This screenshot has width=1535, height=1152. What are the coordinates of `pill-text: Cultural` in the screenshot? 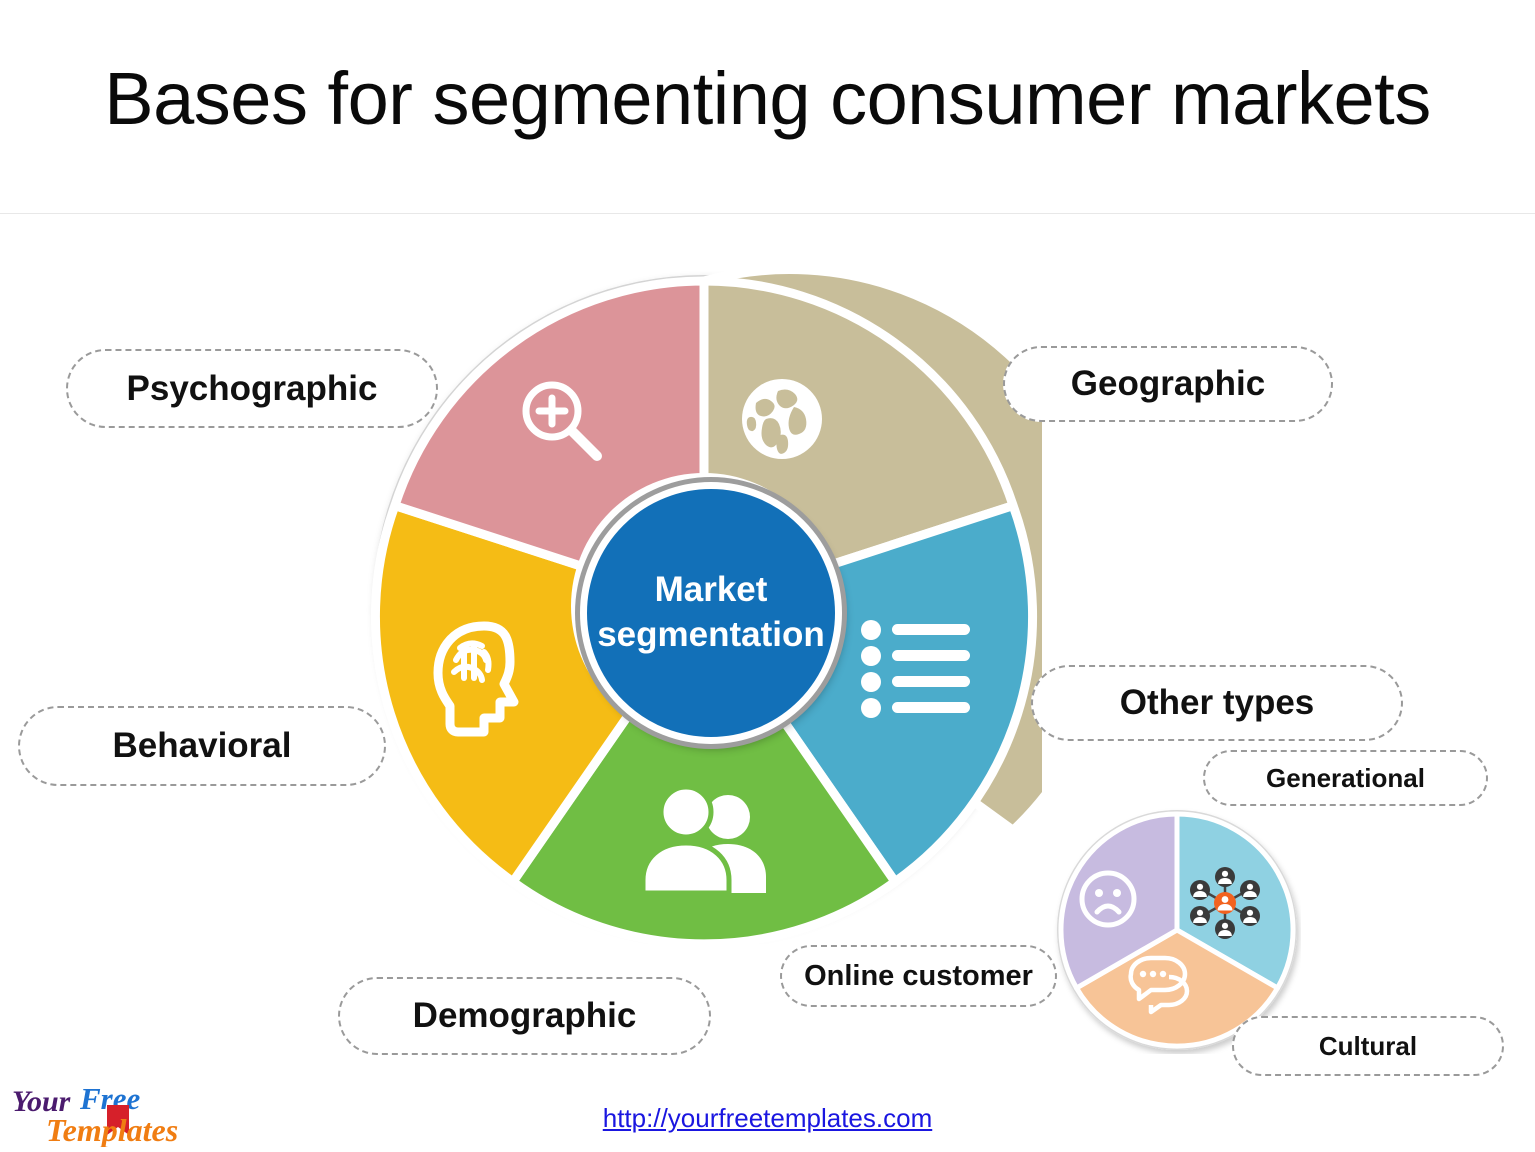 It's located at (1368, 1045).